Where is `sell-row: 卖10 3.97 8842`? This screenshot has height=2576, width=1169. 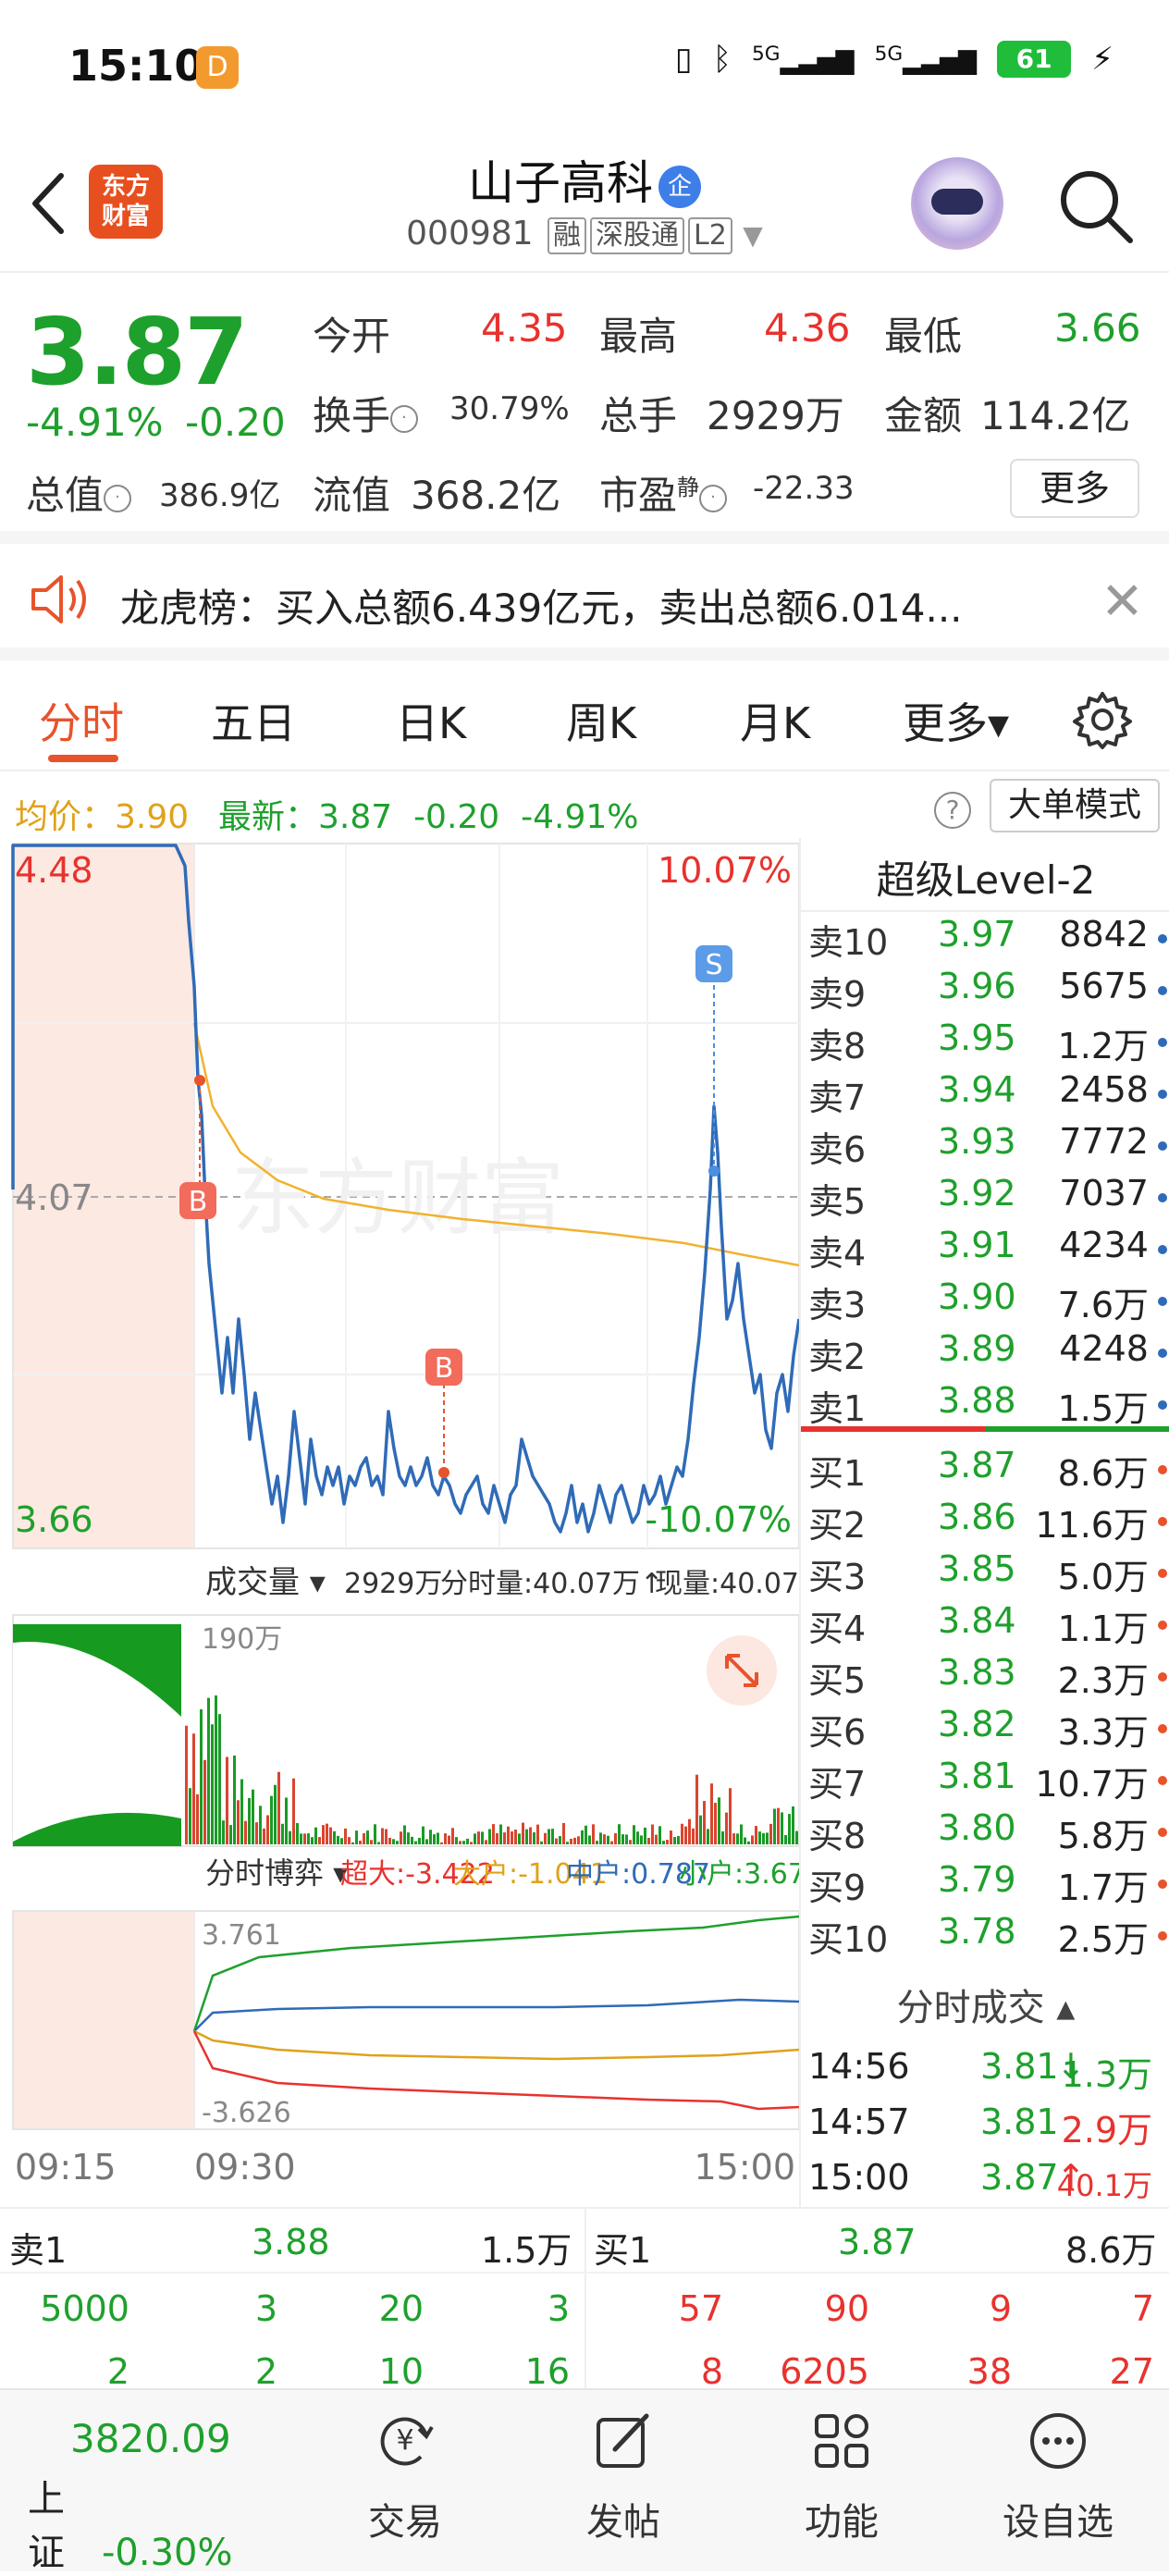
sell-row: 卖10 3.97 8842 is located at coordinates (988, 940).